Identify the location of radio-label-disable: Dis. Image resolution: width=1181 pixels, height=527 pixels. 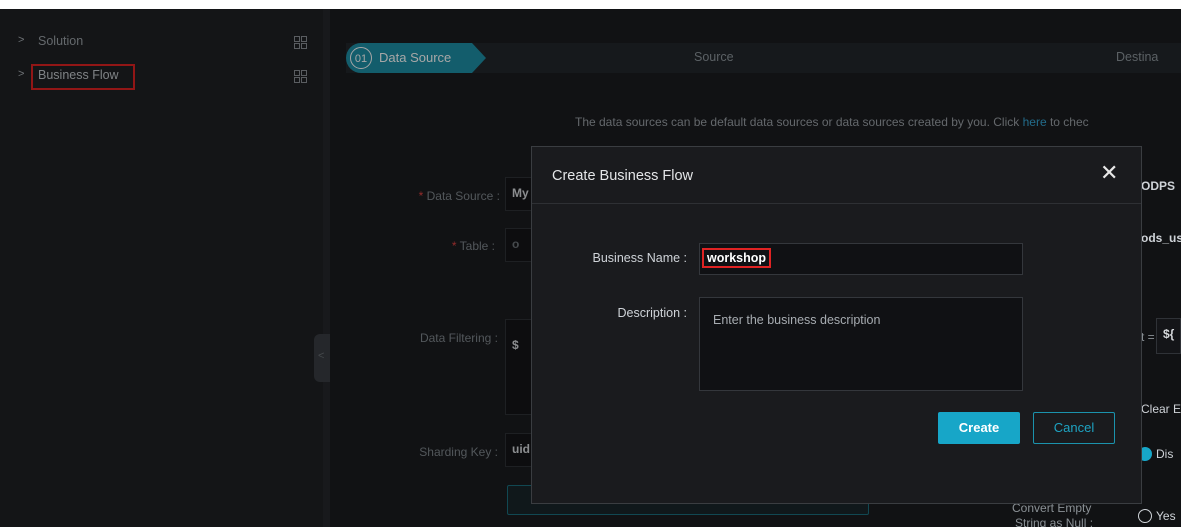
(1165, 454).